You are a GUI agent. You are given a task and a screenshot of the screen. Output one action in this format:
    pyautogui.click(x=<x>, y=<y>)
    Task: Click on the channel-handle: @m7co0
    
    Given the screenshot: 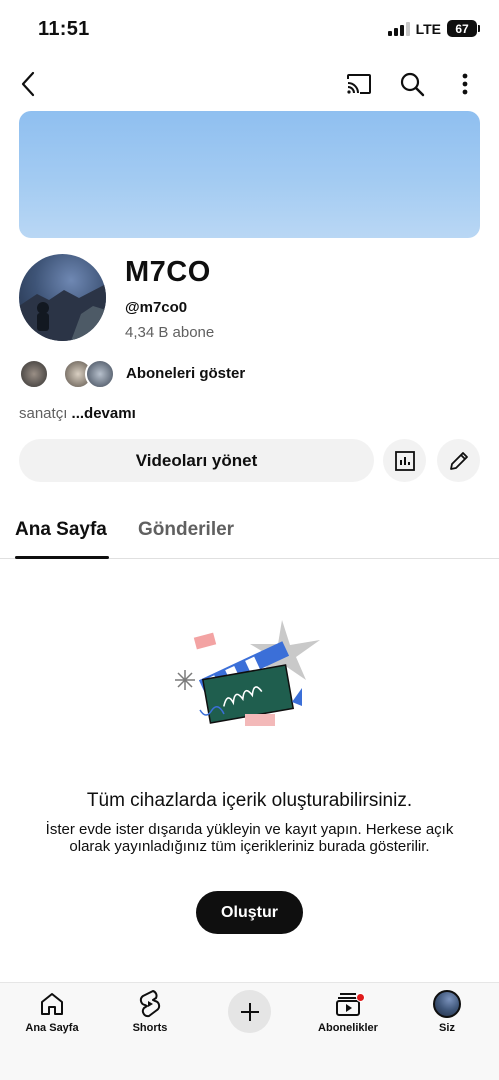 What is the action you would take?
    pyautogui.click(x=156, y=307)
    